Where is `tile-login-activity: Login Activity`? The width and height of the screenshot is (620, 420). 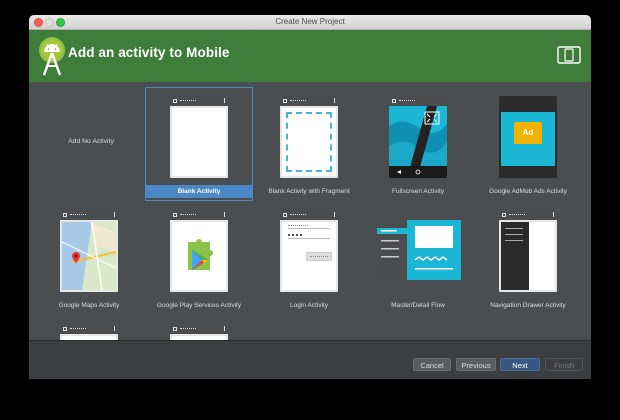
tile-login-activity: Login Activity is located at coordinates (309, 258).